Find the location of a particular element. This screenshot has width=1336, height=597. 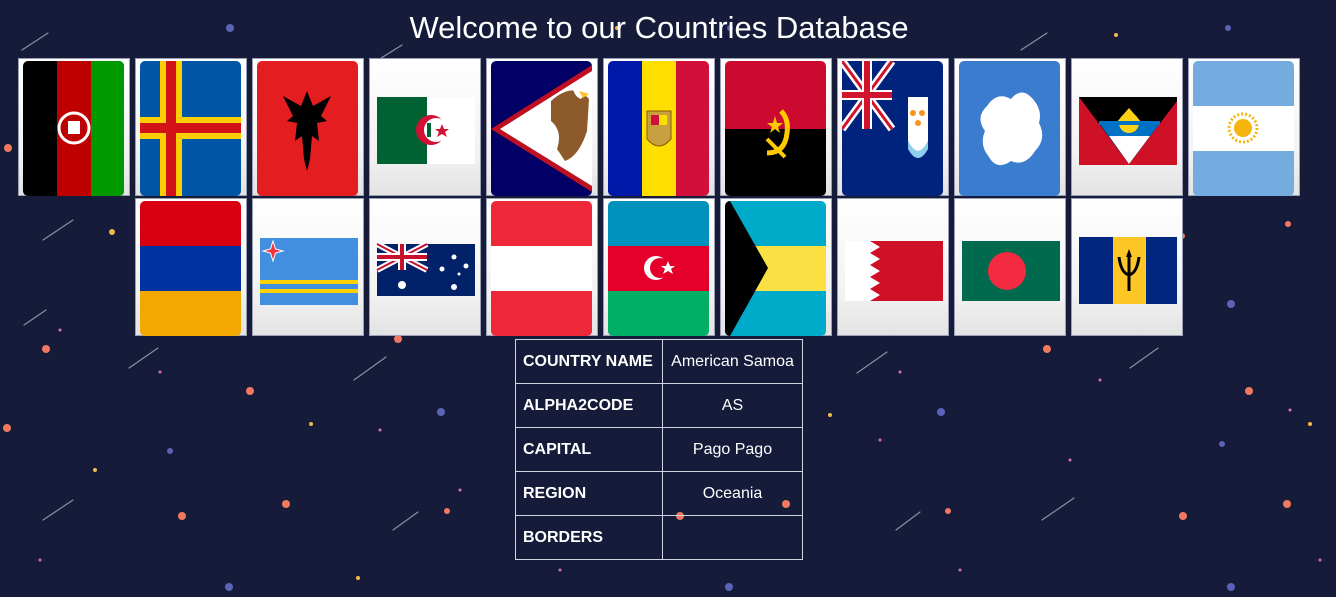

table-row: REGION Oceania is located at coordinates (659, 493).